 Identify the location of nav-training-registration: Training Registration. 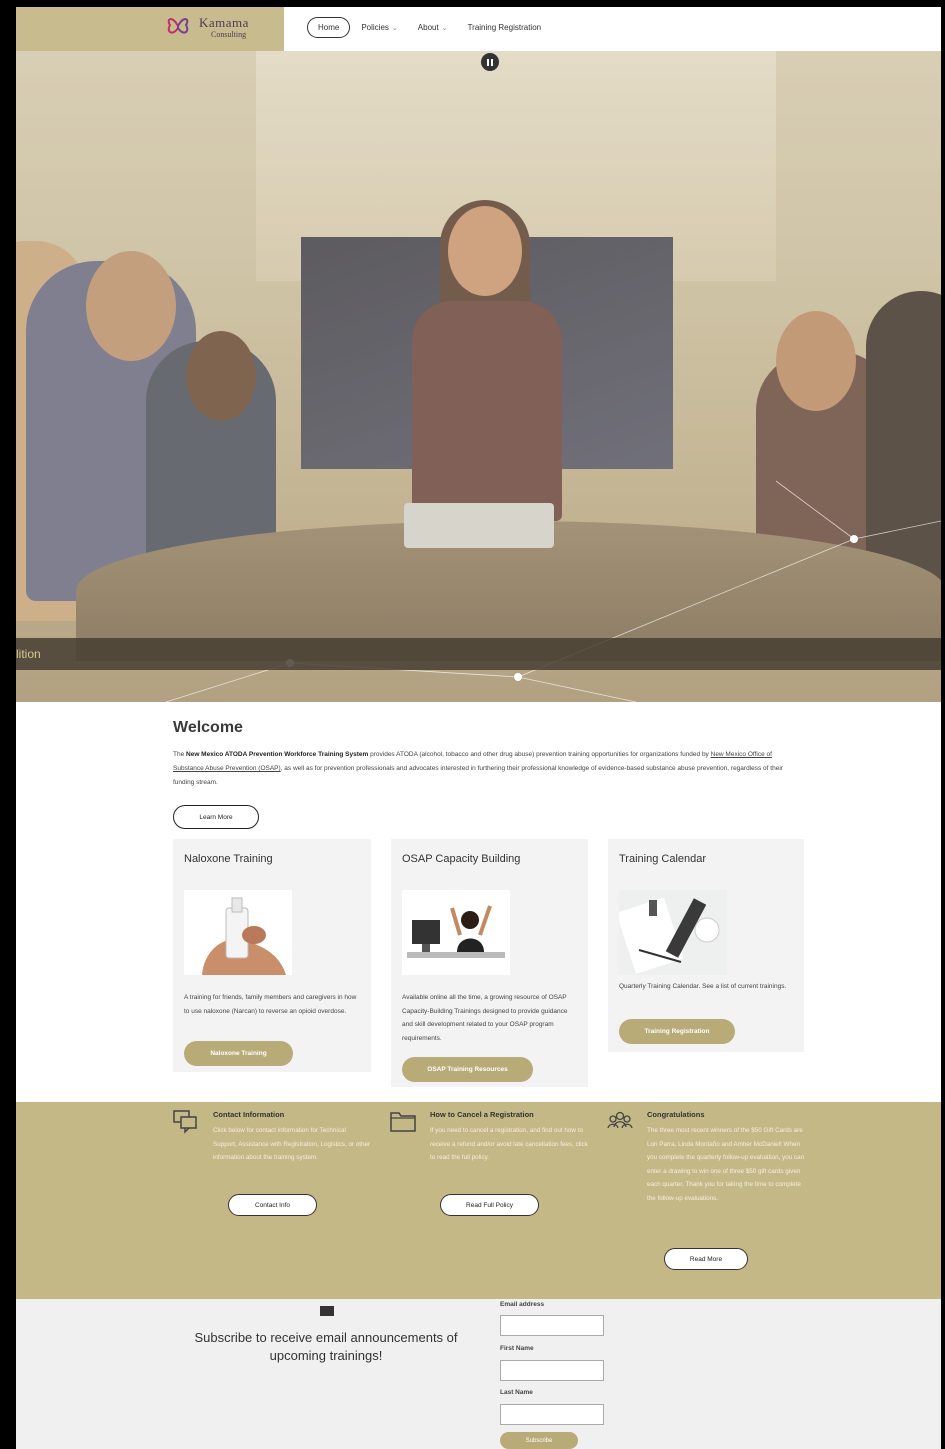
(505, 27).